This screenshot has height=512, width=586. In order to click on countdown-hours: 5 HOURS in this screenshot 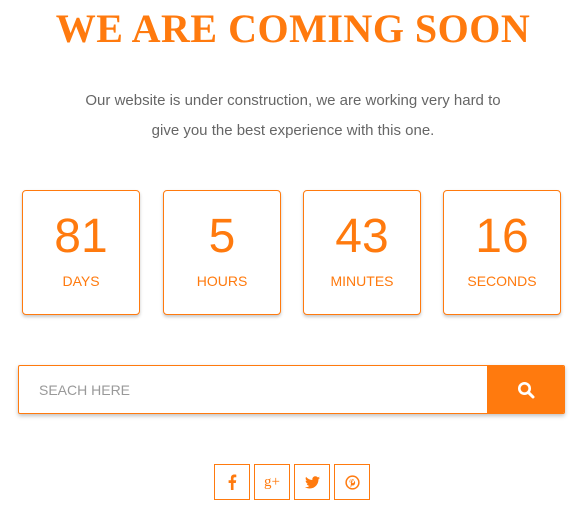, I will do `click(222, 252)`.